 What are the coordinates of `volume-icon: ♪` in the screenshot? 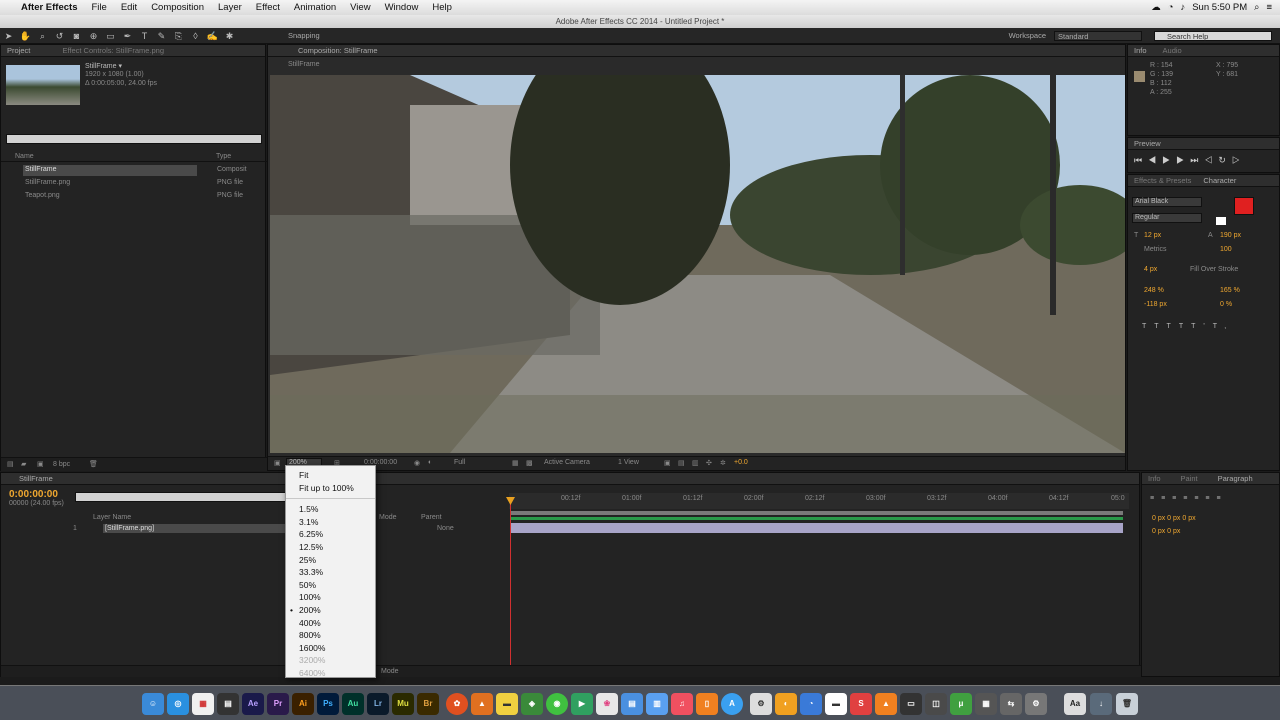 It's located at (1182, 7).